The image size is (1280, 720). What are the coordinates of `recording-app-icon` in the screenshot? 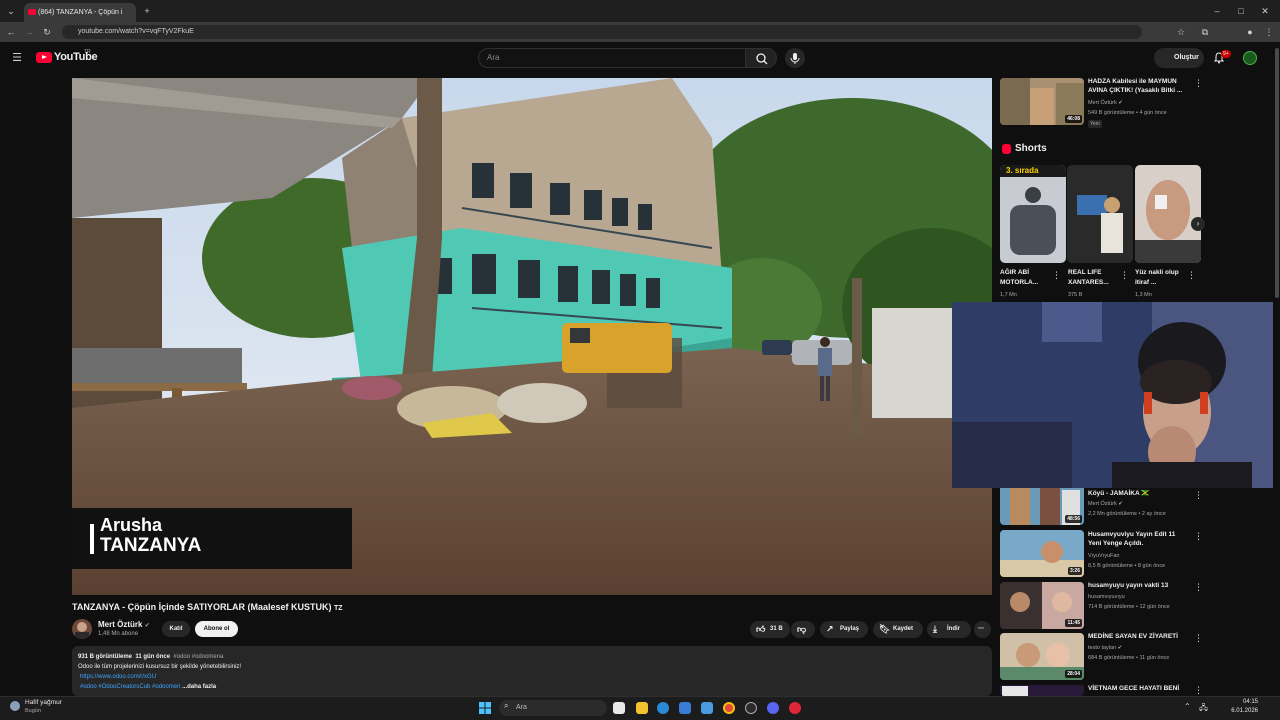 It's located at (795, 708).